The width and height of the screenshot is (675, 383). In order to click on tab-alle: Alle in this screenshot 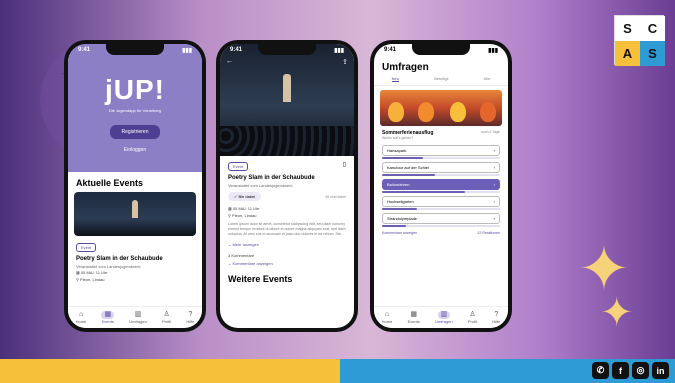, I will do `click(487, 79)`.